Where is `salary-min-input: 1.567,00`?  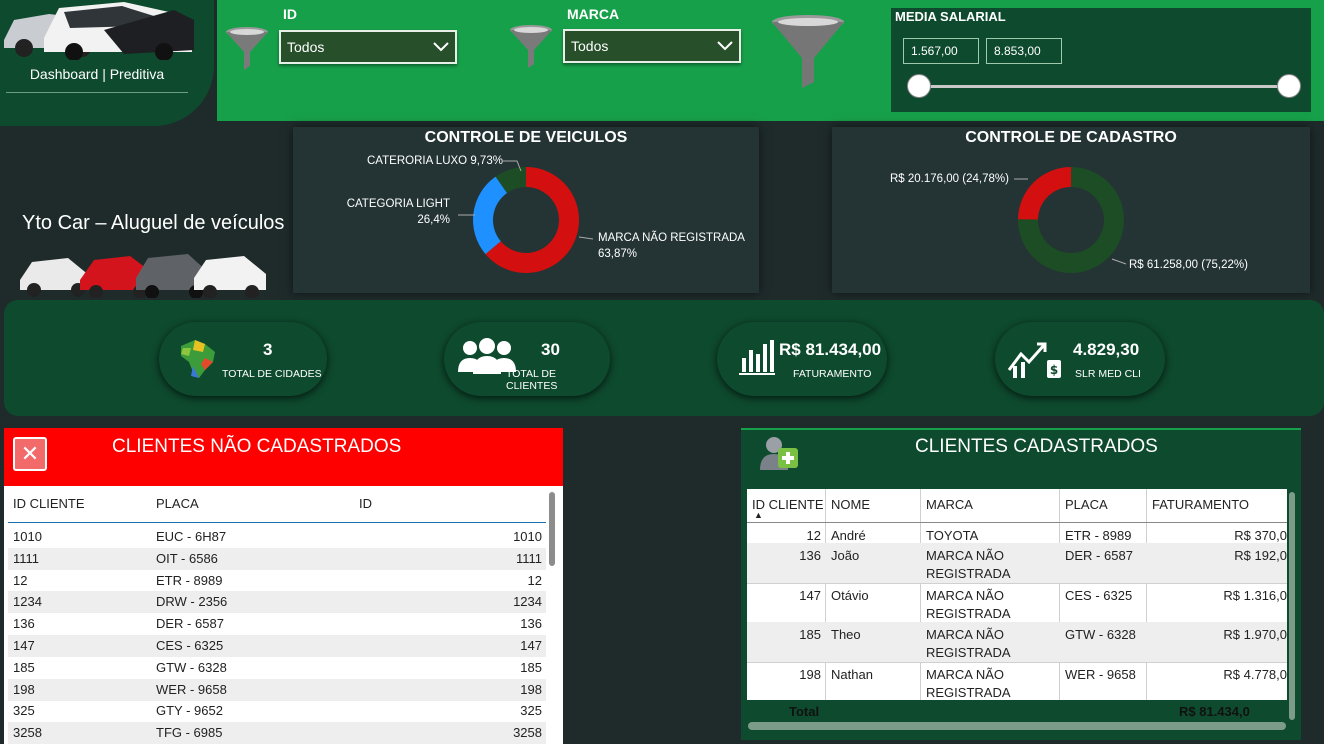
salary-min-input: 1.567,00 is located at coordinates (941, 51).